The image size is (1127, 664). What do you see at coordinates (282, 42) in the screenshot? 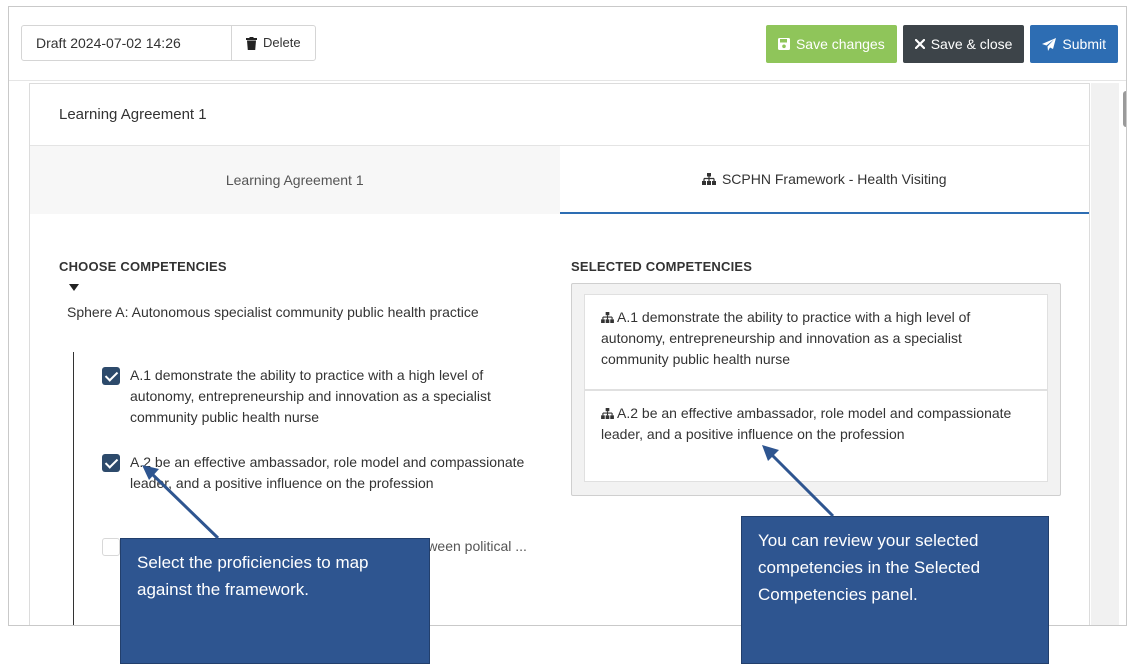
I see `delete-label: Delete` at bounding box center [282, 42].